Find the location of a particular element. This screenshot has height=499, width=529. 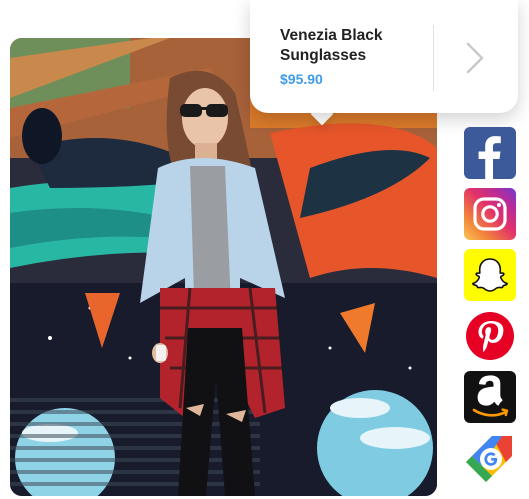

instagram-button is located at coordinates (490, 214).